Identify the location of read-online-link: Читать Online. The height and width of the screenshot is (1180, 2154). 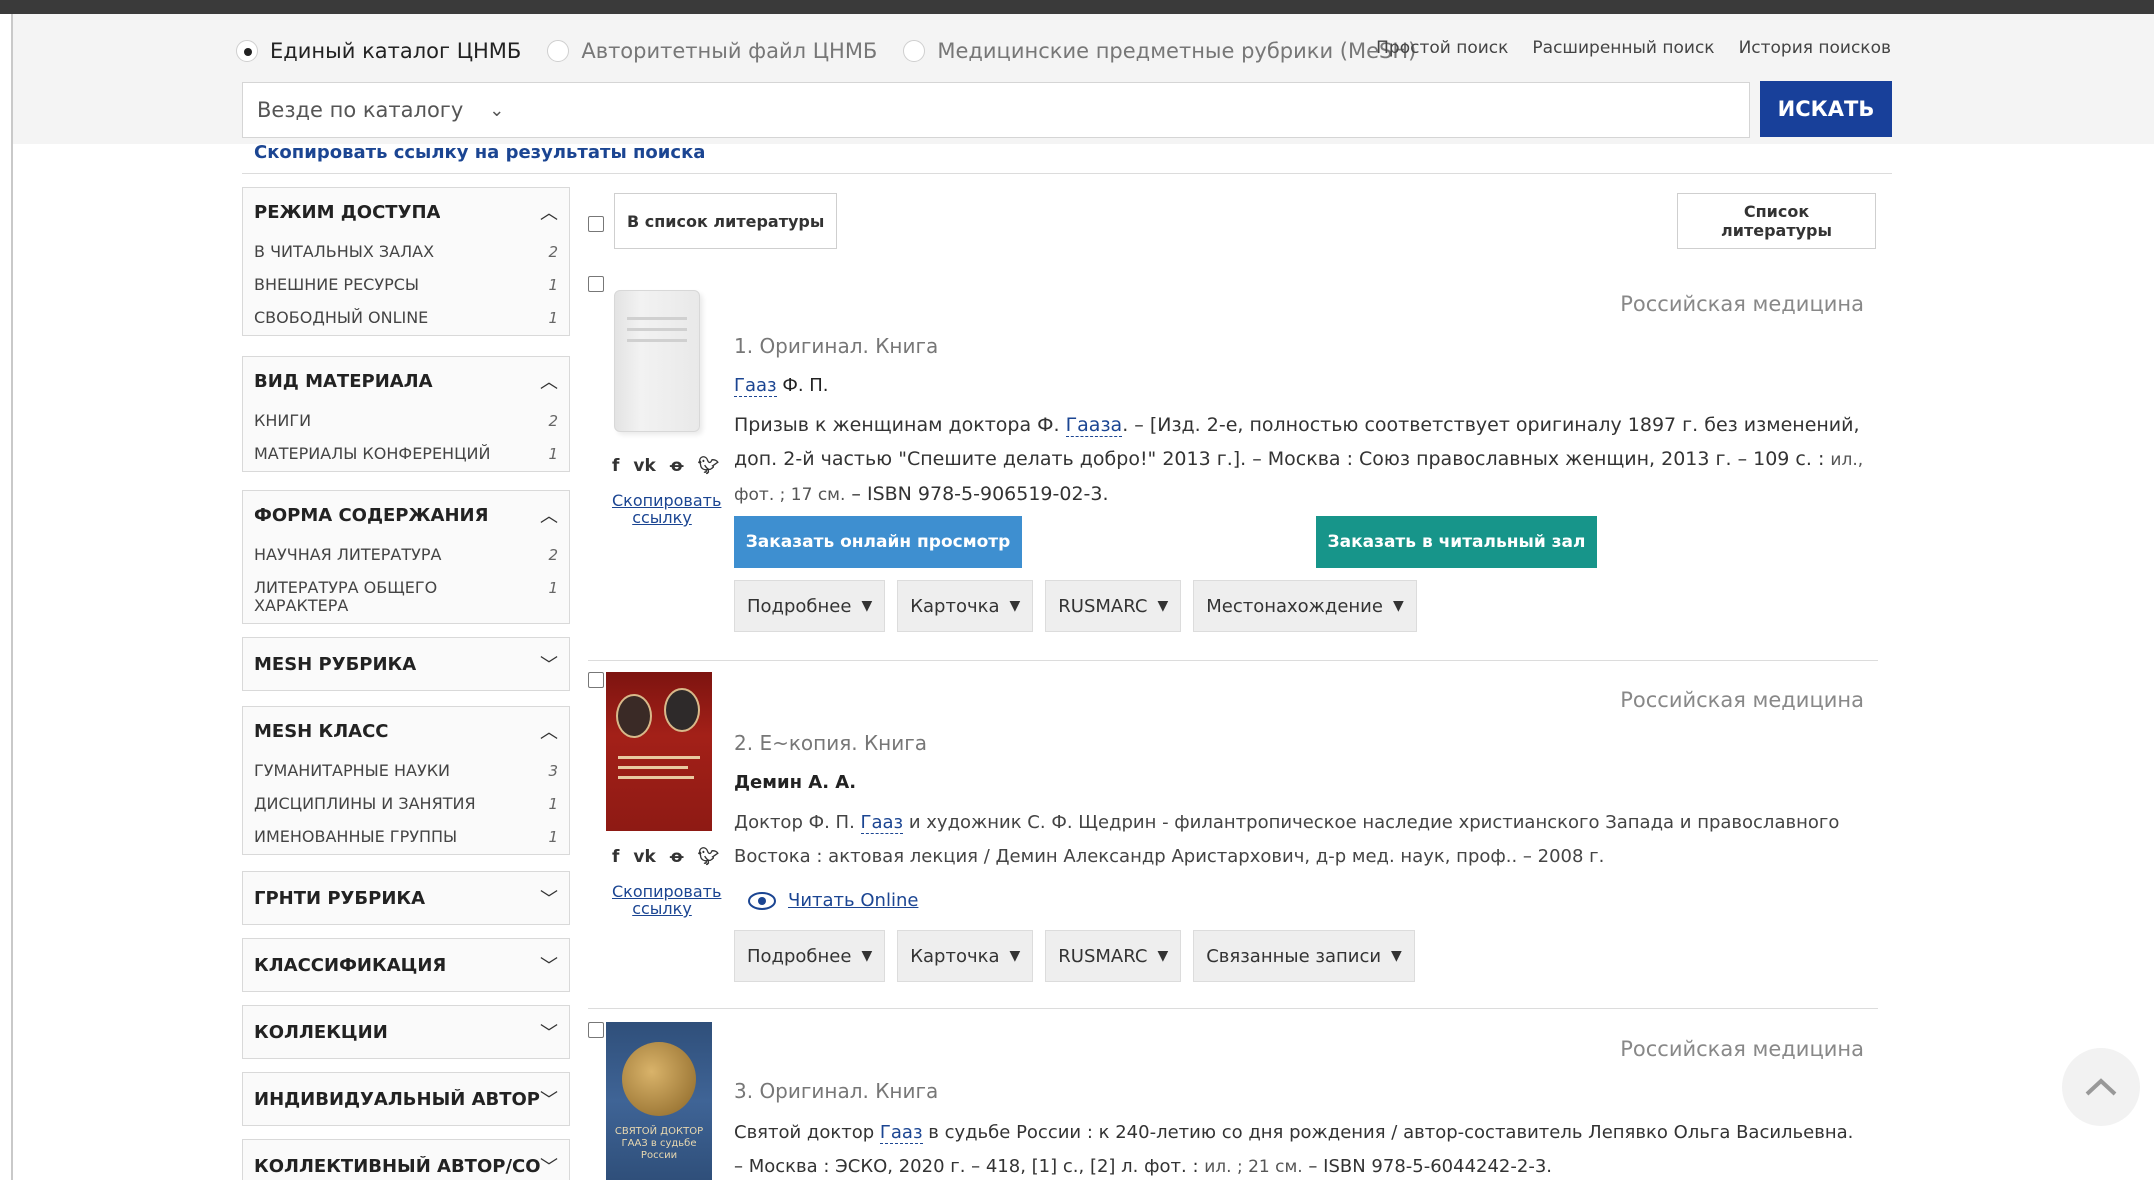
(833, 900).